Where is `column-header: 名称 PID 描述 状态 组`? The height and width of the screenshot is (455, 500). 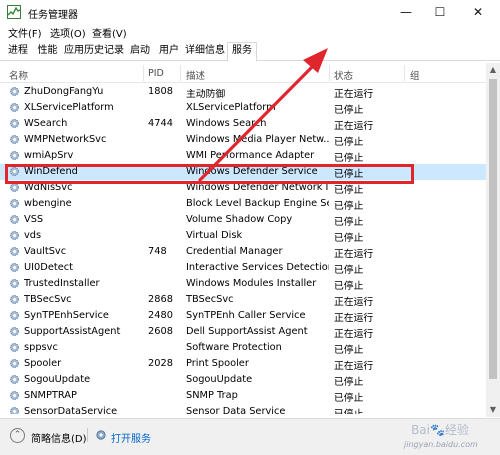
column-header: 名称 PID 描述 状态 组 is located at coordinates (245, 73).